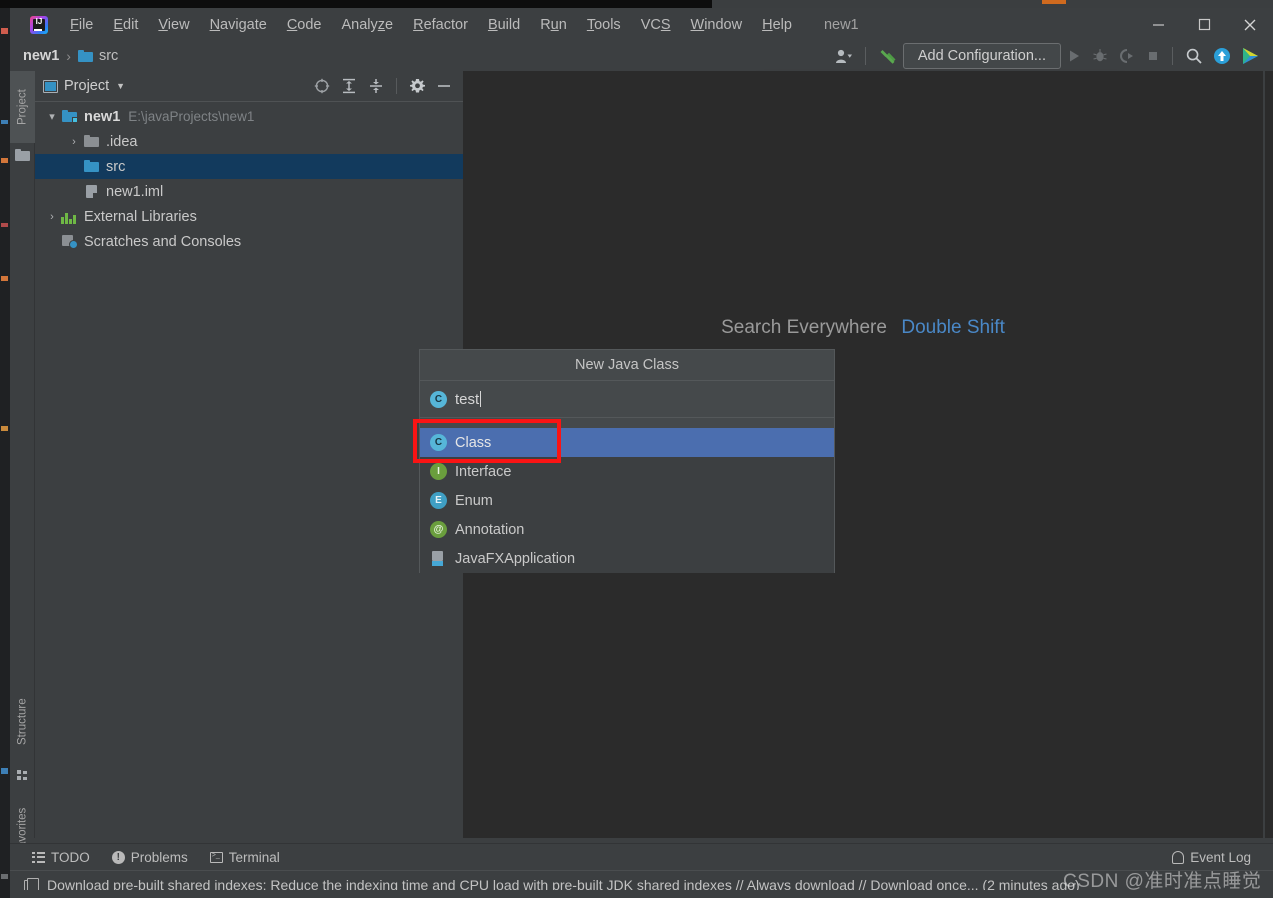 The height and width of the screenshot is (898, 1273). Describe the element at coordinates (553, 25) in the screenshot. I see `menu-item-run: Run` at that location.